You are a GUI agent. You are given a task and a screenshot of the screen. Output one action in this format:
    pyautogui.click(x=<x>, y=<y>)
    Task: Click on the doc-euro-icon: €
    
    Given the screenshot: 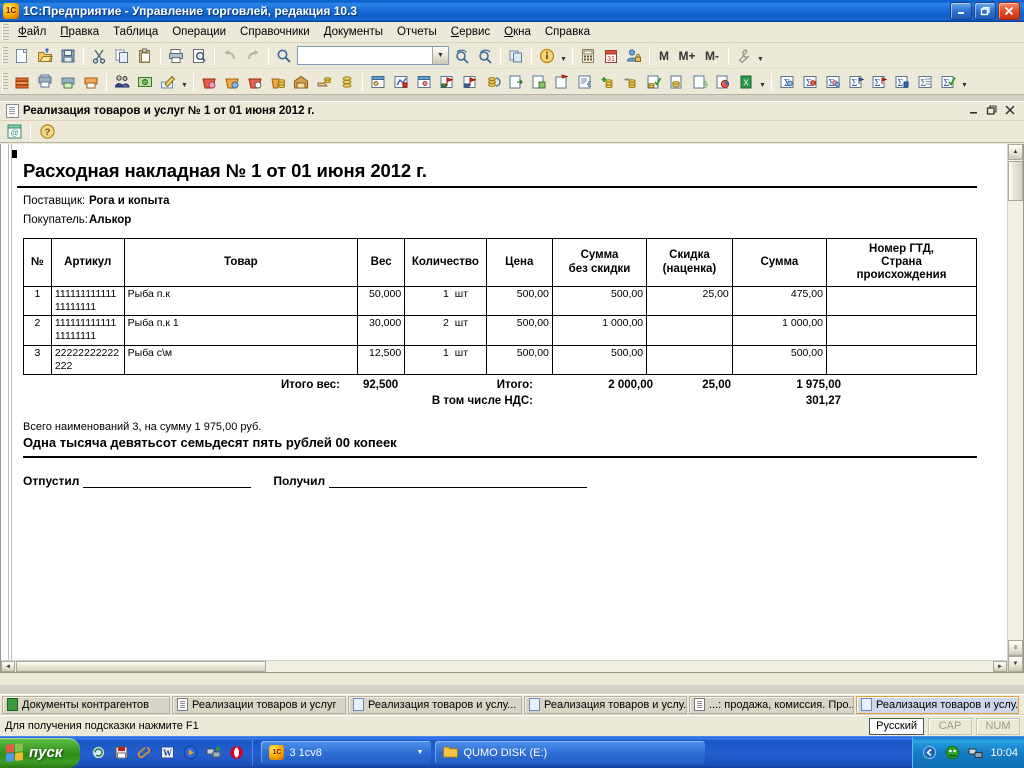 What is the action you would take?
    pyautogui.click(x=585, y=82)
    